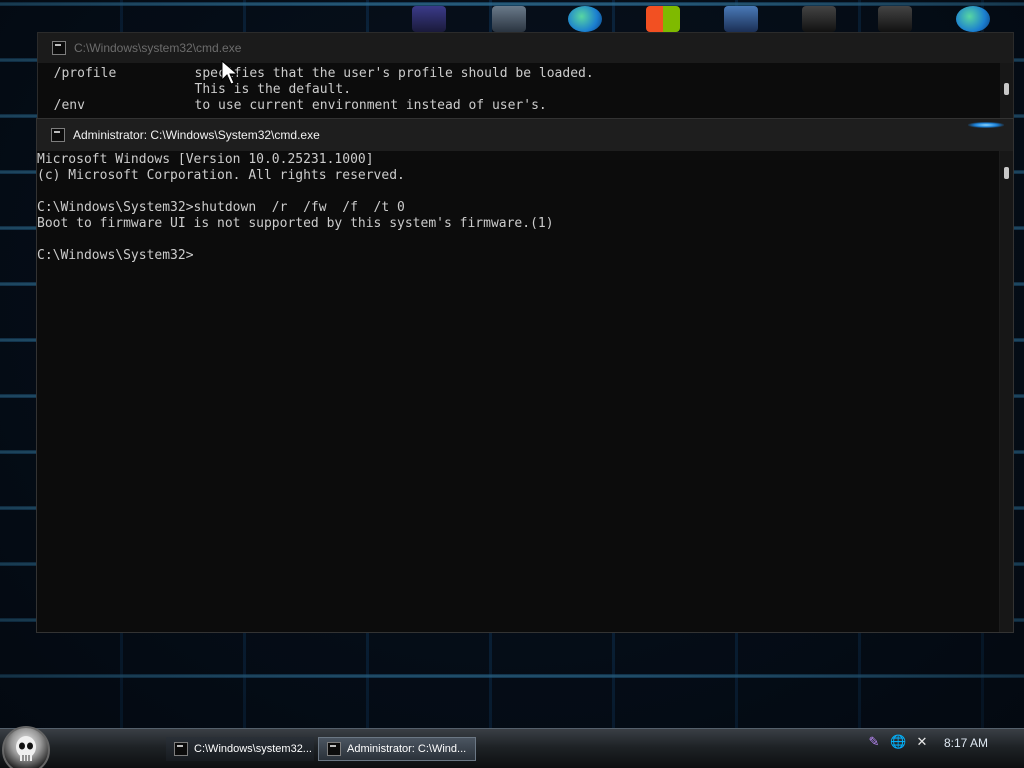  I want to click on volume-muted-icon: ✕, so click(922, 743).